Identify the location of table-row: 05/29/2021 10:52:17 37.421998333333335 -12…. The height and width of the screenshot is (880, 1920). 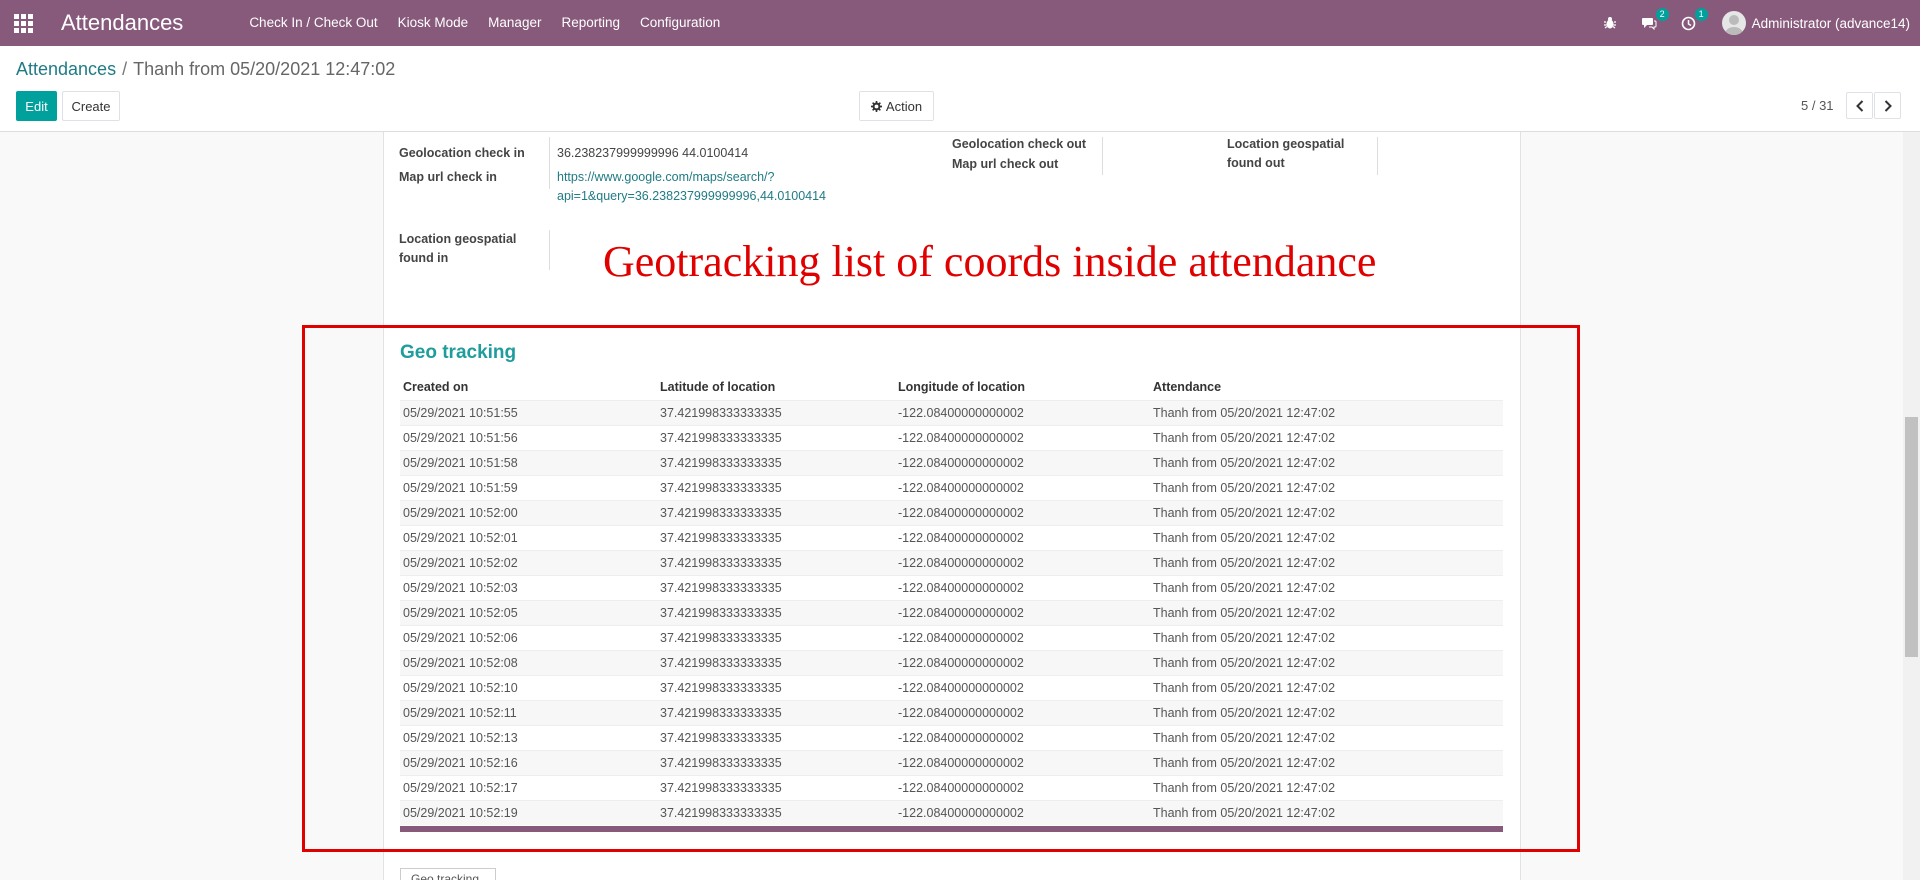
(951, 787).